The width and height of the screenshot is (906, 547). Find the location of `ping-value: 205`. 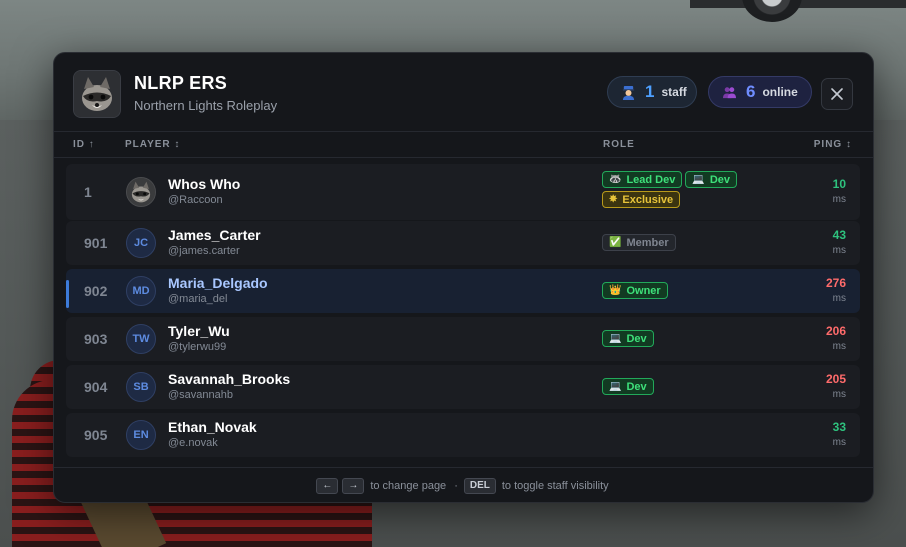

ping-value: 205 is located at coordinates (835, 379).